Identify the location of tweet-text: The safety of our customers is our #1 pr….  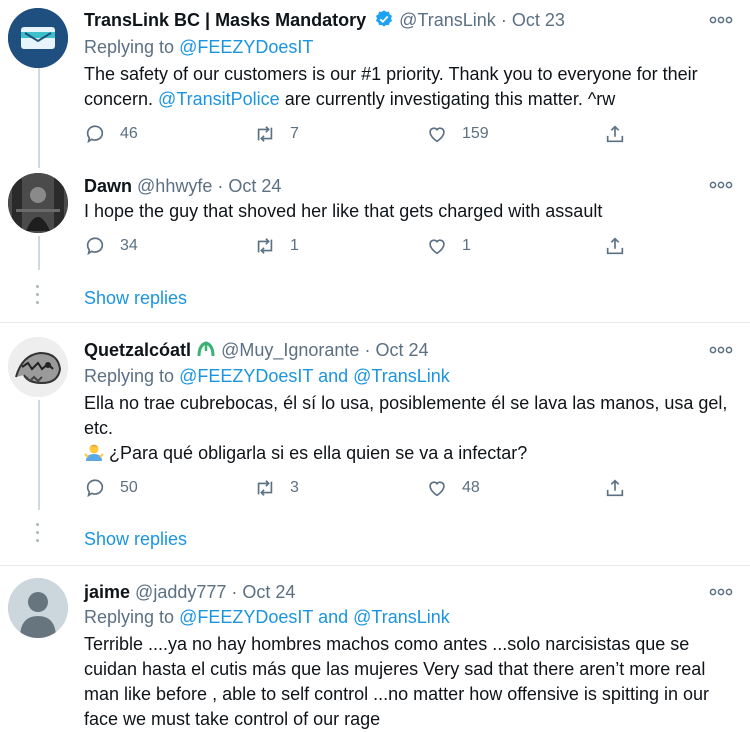
(408, 87).